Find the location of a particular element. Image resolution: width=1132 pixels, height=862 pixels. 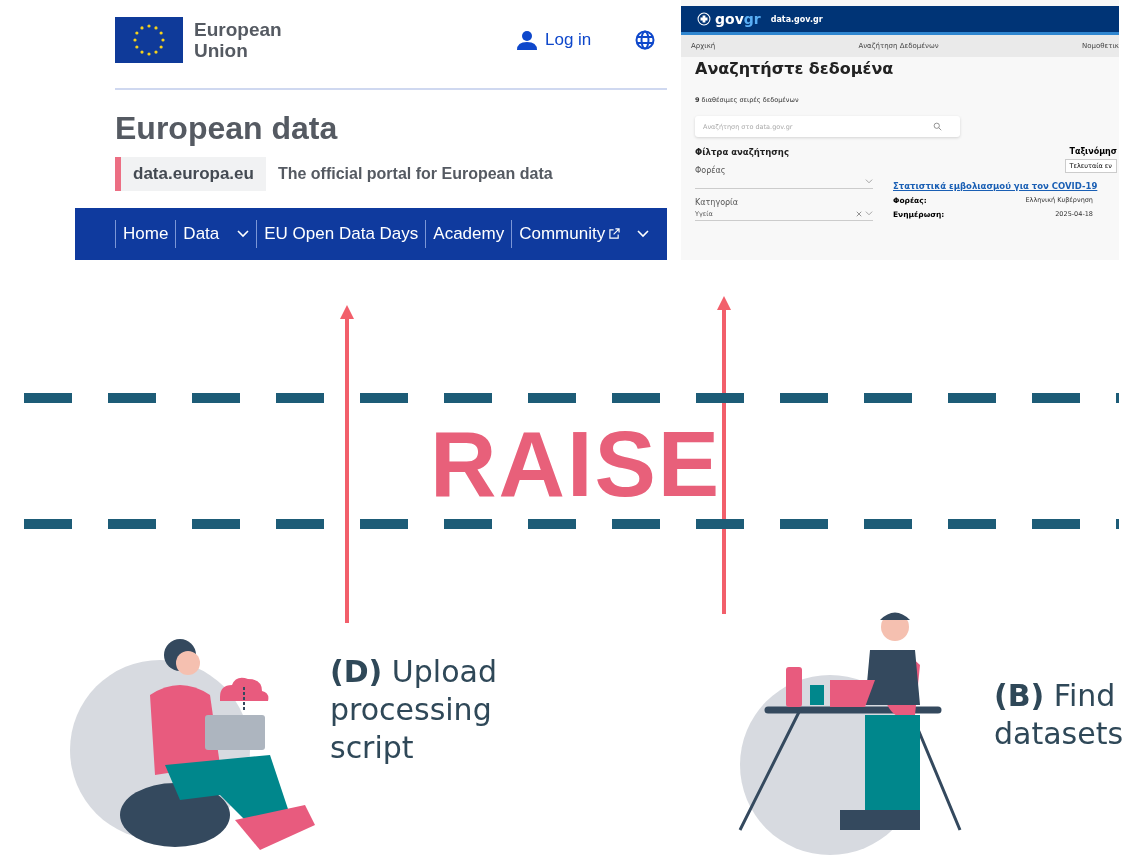

step-caption: (B) Find datasets is located at coordinates (1059, 715).